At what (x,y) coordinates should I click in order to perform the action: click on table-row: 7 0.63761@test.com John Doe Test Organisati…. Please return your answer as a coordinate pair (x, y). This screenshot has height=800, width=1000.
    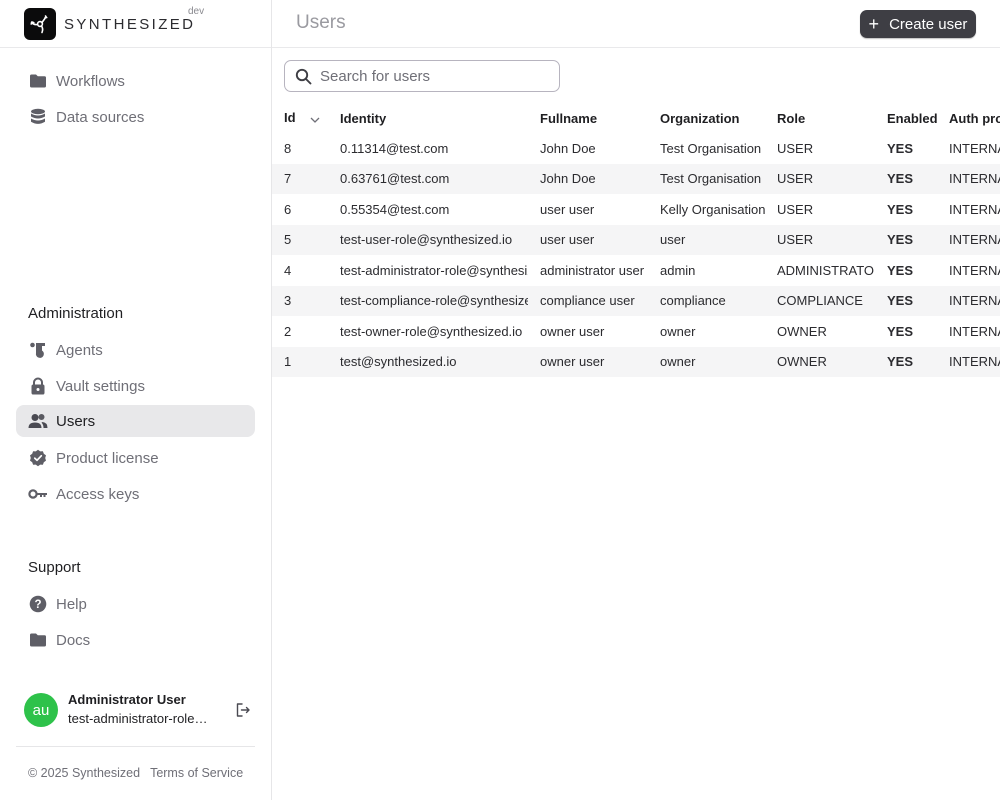
    Looking at the image, I should click on (636, 178).